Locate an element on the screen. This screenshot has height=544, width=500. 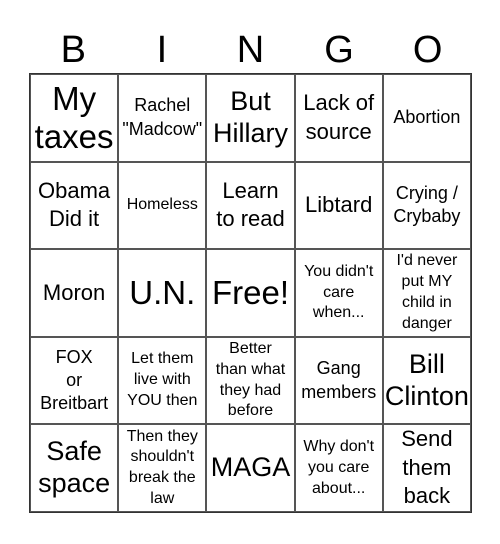
header-letter-n: N is located at coordinates (250, 50).